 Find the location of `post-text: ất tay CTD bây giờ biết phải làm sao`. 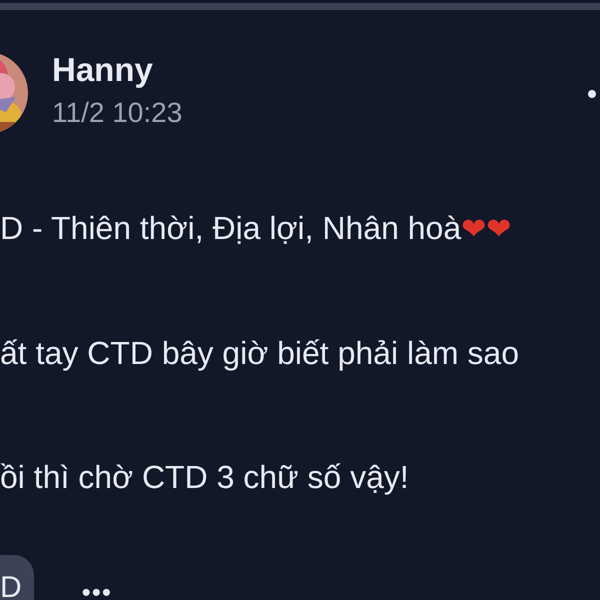

post-text: ất tay CTD bây giờ biết phải làm sao is located at coordinates (260, 353).